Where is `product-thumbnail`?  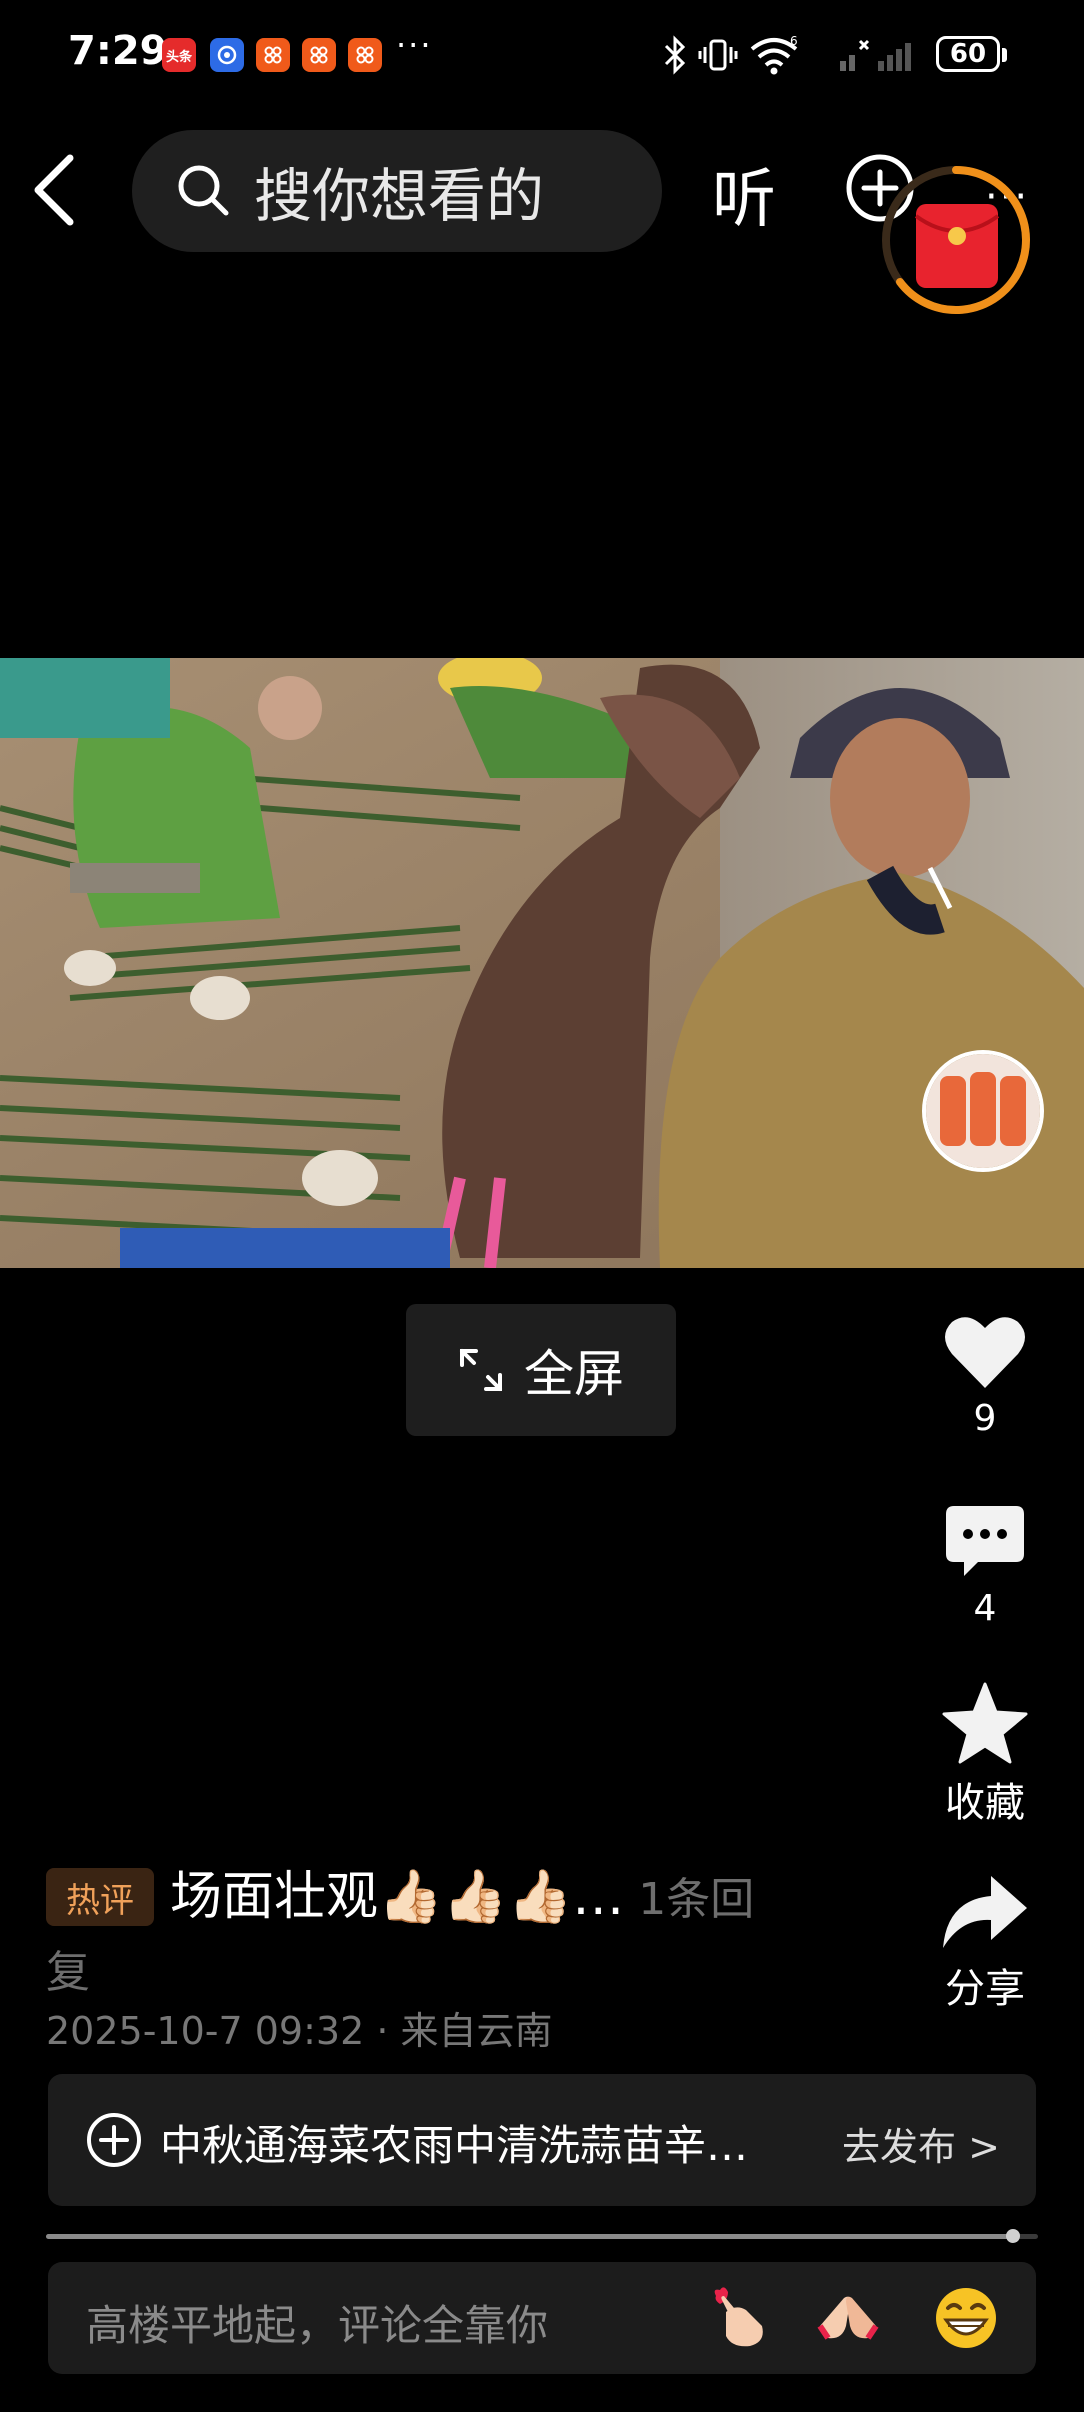 product-thumbnail is located at coordinates (983, 1111).